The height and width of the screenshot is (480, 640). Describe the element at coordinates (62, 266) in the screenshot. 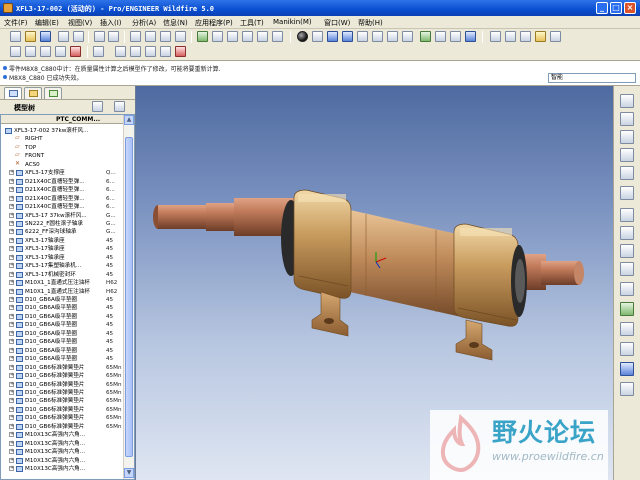

I see `tree-row: + XFL3-17集塑轴承机... 45` at that location.